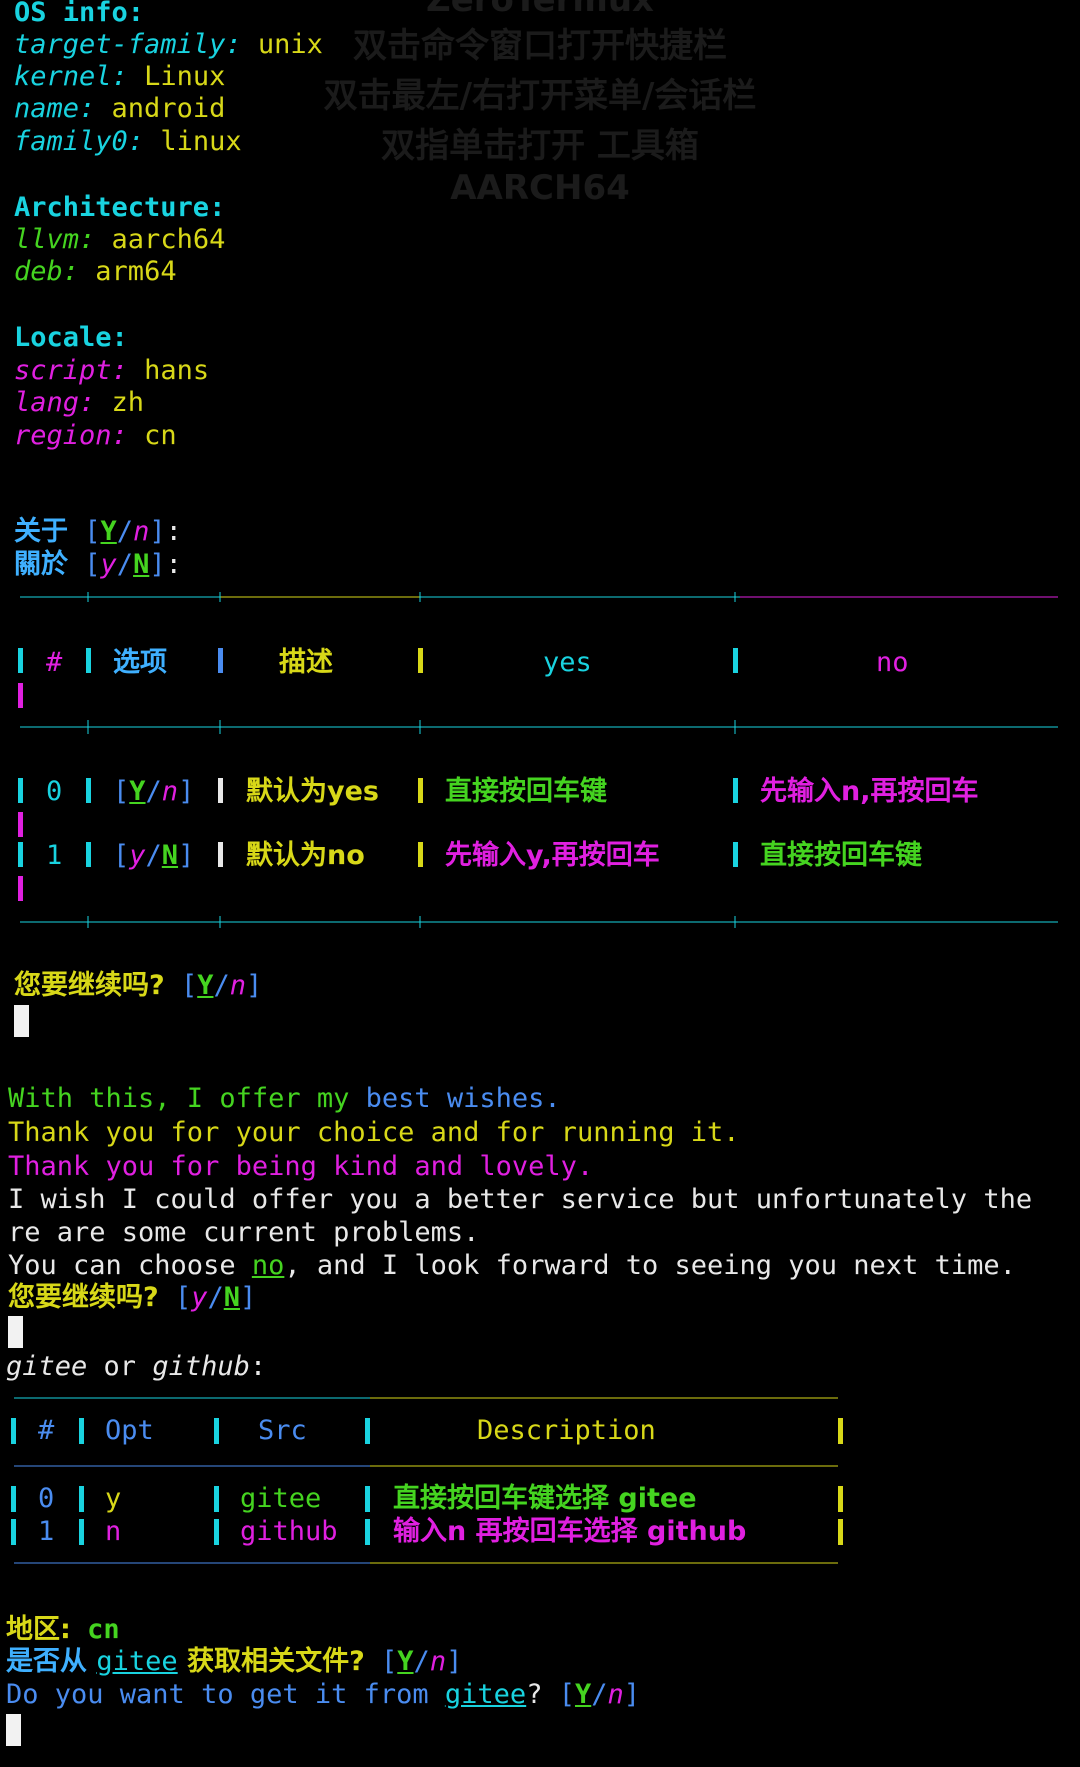 Image resolution: width=1080 pixels, height=1767 pixels. Describe the element at coordinates (113, 1531) in the screenshot. I see `table2-row-opt: n` at that location.